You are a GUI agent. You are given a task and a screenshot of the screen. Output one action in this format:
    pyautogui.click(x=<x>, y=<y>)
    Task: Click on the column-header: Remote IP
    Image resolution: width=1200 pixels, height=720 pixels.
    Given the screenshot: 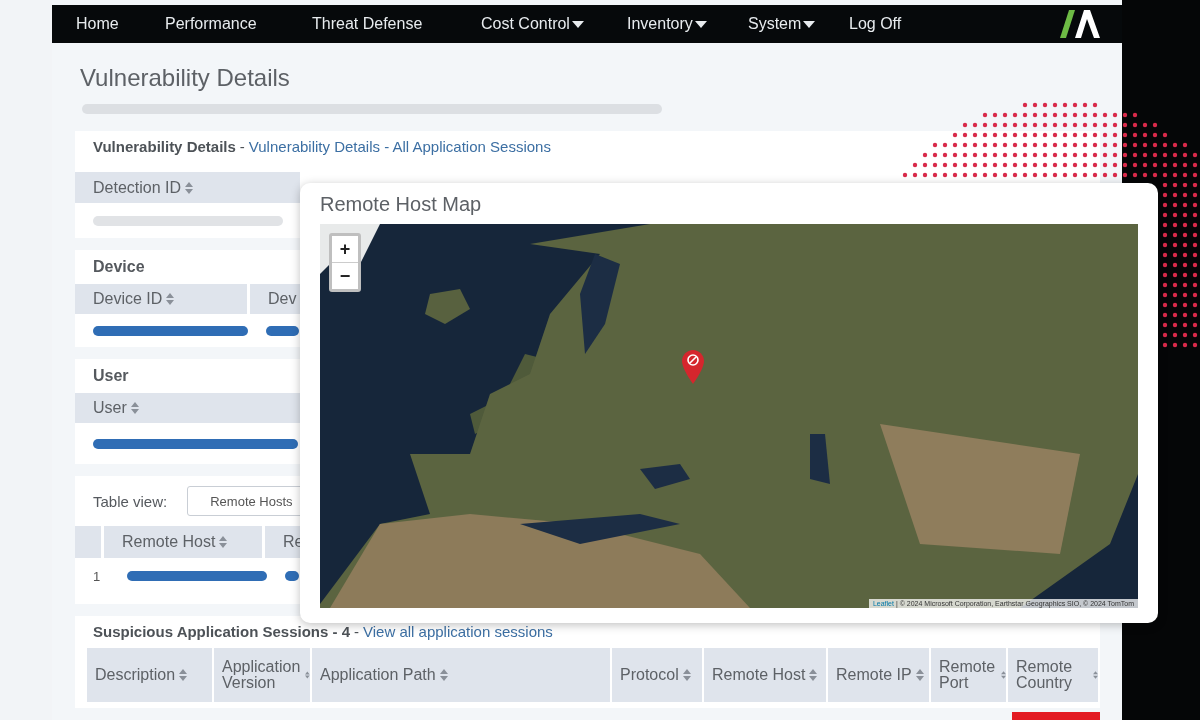 What is the action you would take?
    pyautogui.click(x=878, y=674)
    